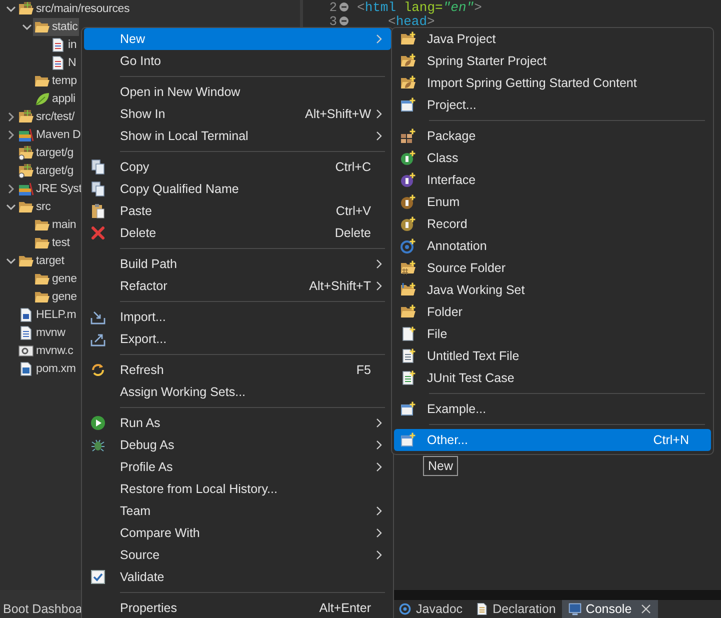 The height and width of the screenshot is (618, 721). I want to click on menu-item: Properties Alt+Enter, so click(237, 607).